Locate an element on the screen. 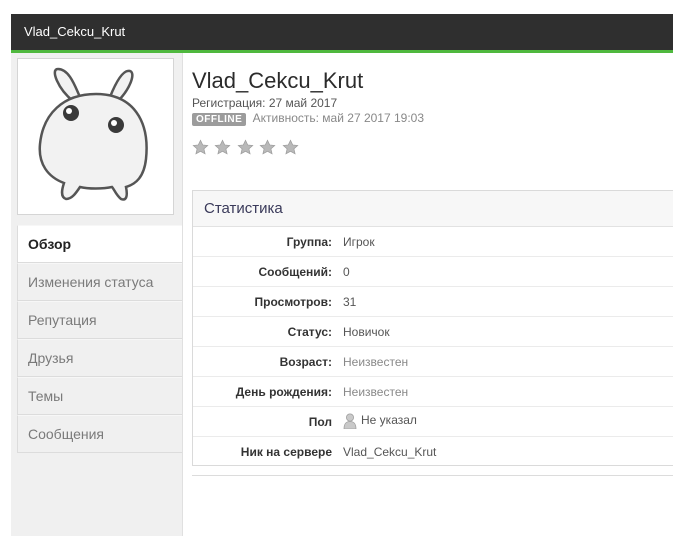  avatar-image is located at coordinates (93, 134).